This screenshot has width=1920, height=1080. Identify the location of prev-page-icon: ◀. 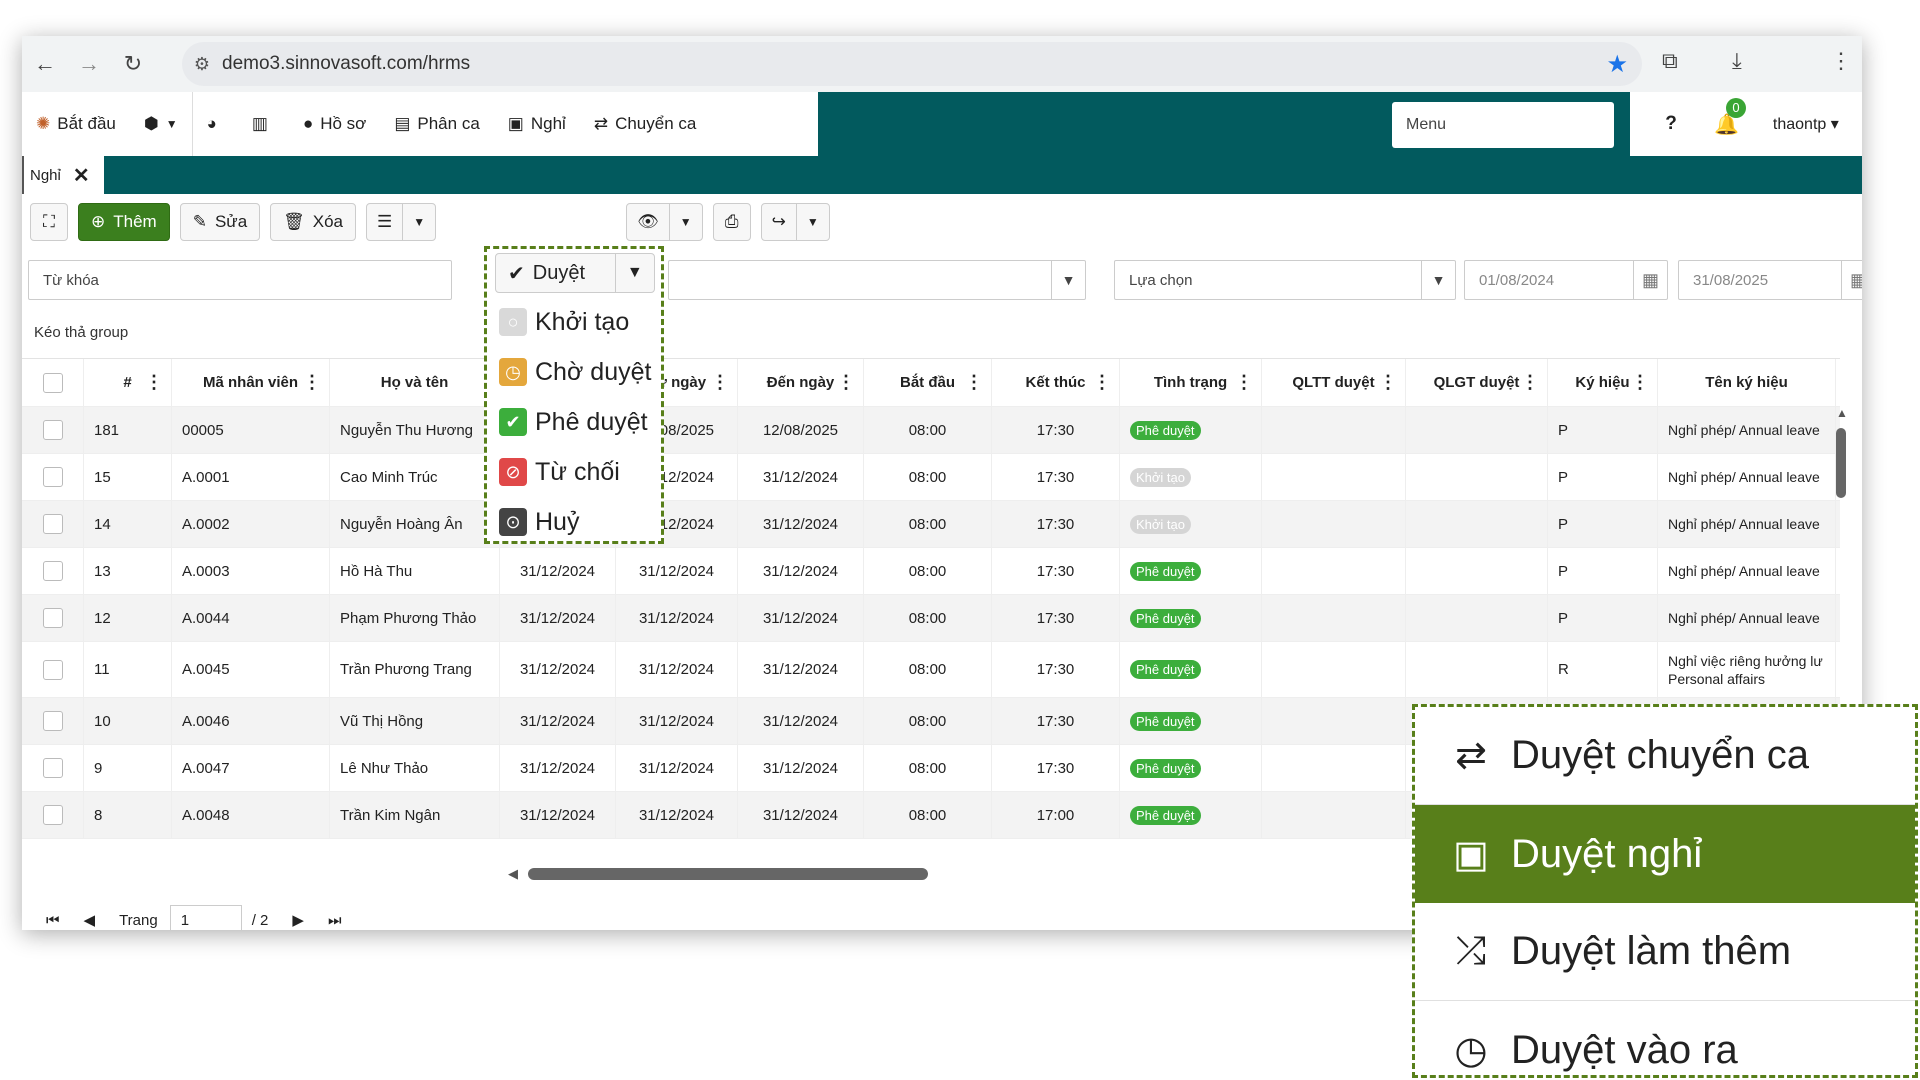
(90, 920).